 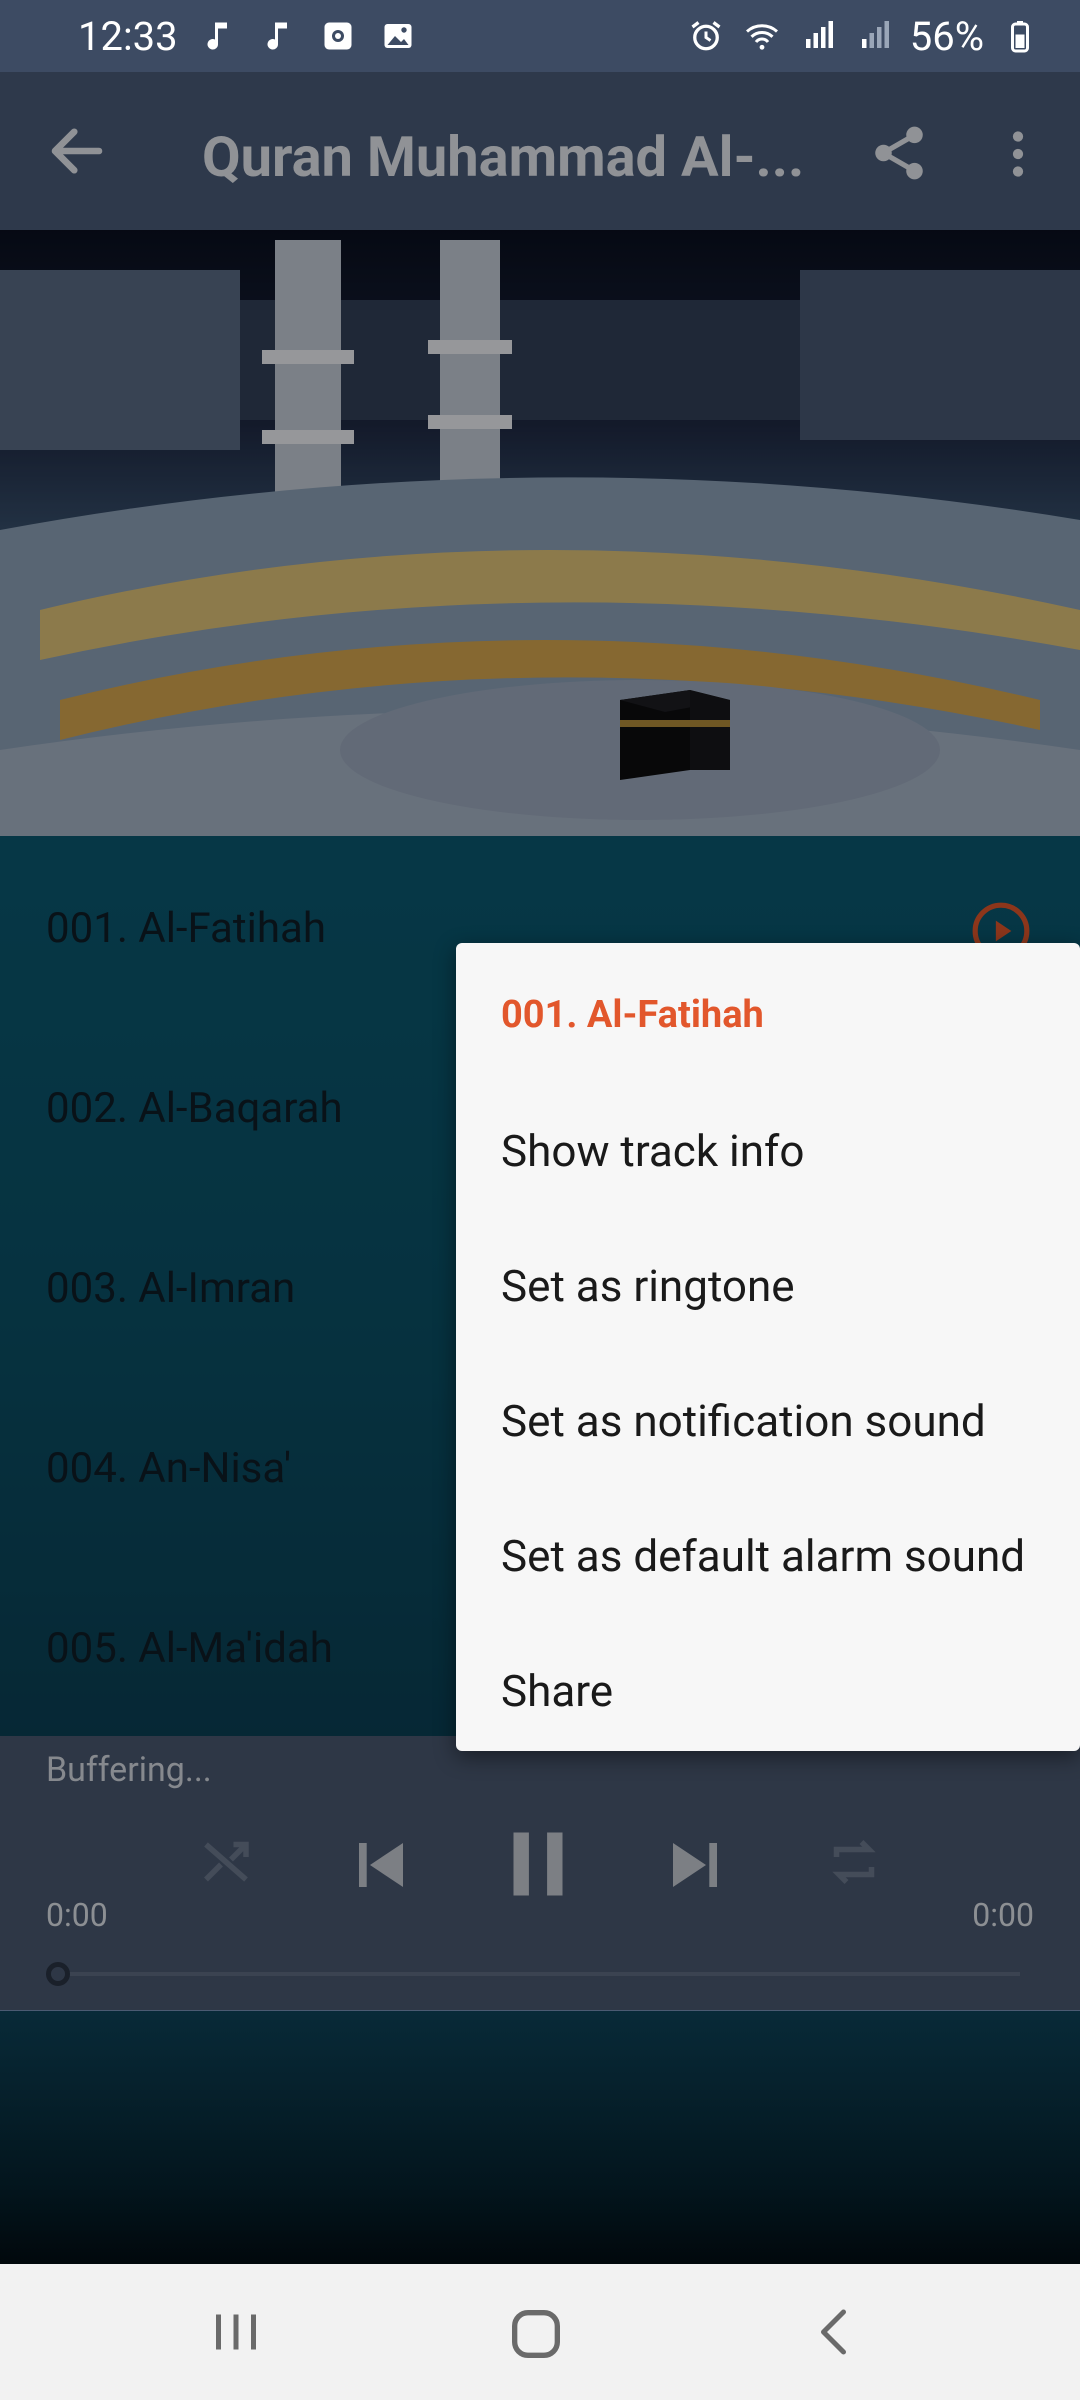 What do you see at coordinates (557, 1691) in the screenshot?
I see `menu-item-share: Share` at bounding box center [557, 1691].